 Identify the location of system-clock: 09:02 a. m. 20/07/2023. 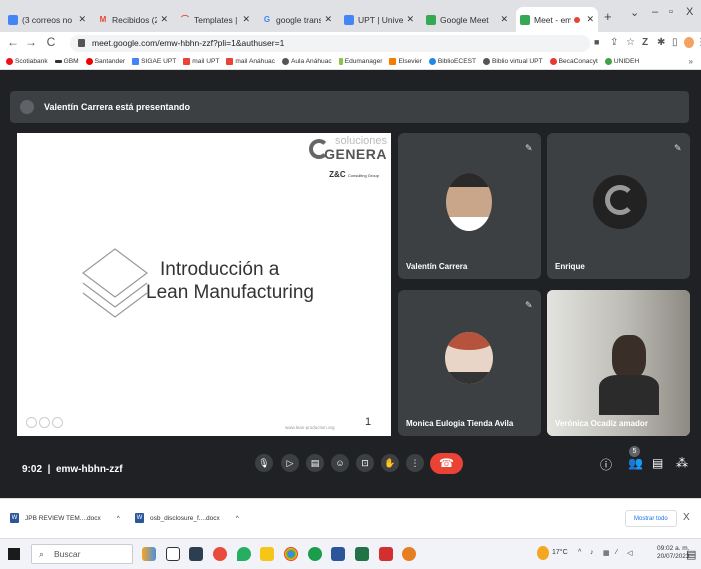
(673, 553).